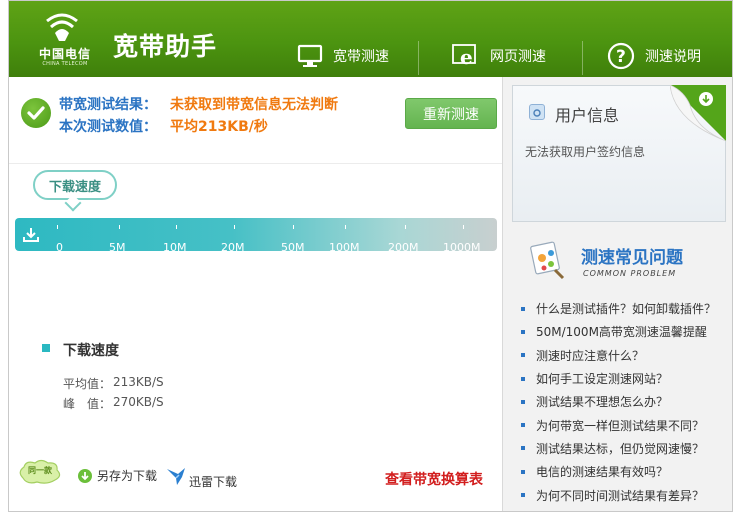 This screenshot has width=752, height=526. I want to click on thunder-bird-icon, so click(176, 476).